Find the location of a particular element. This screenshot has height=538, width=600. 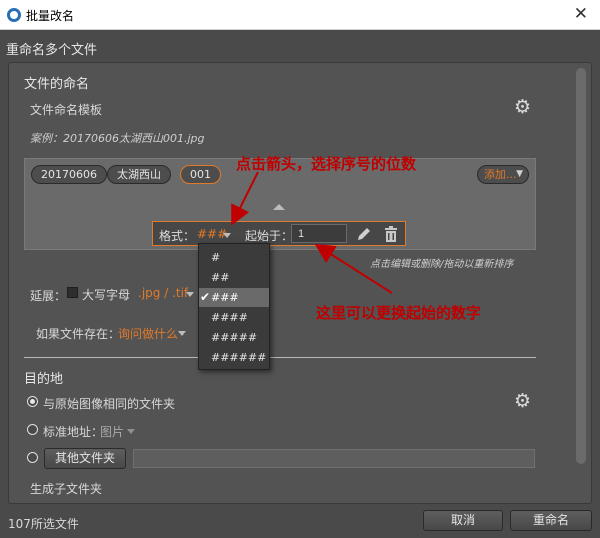

annotation-format-text: 点击箭头，选择序号的位数 is located at coordinates (326, 164).